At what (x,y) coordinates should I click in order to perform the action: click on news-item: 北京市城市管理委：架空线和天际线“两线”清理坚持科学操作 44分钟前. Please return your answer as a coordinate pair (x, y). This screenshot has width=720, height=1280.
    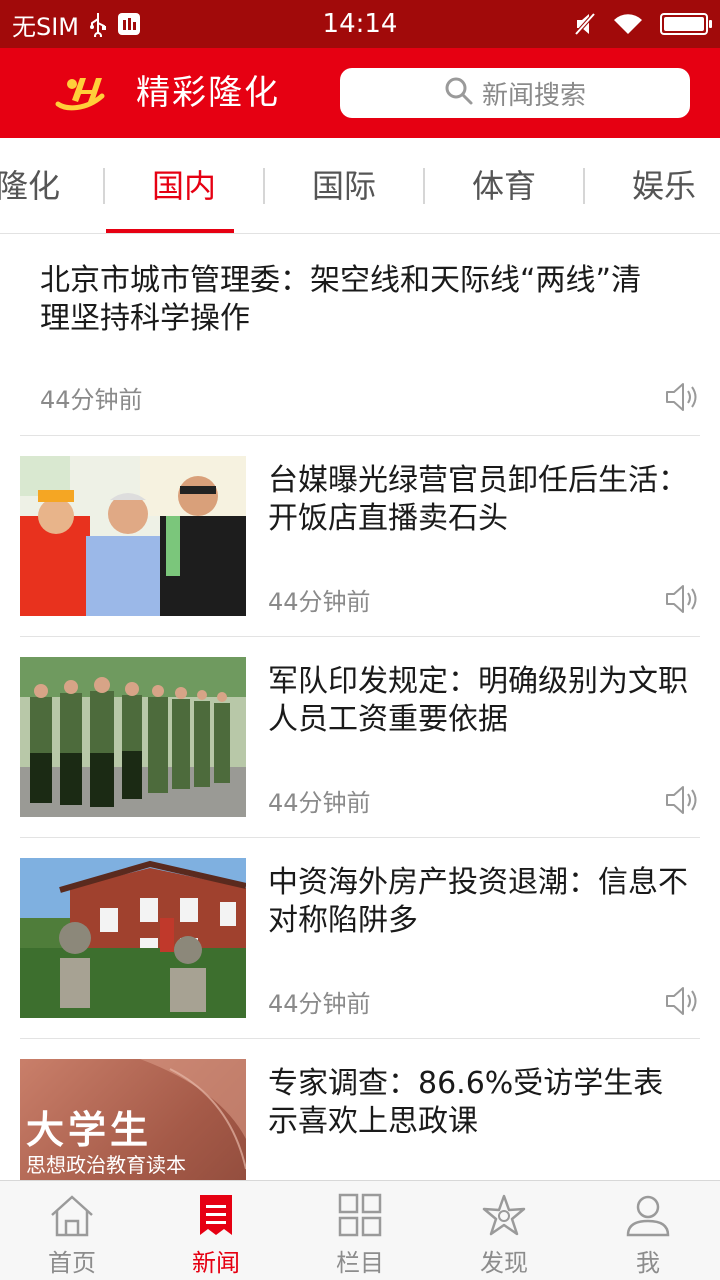
    Looking at the image, I should click on (360, 335).